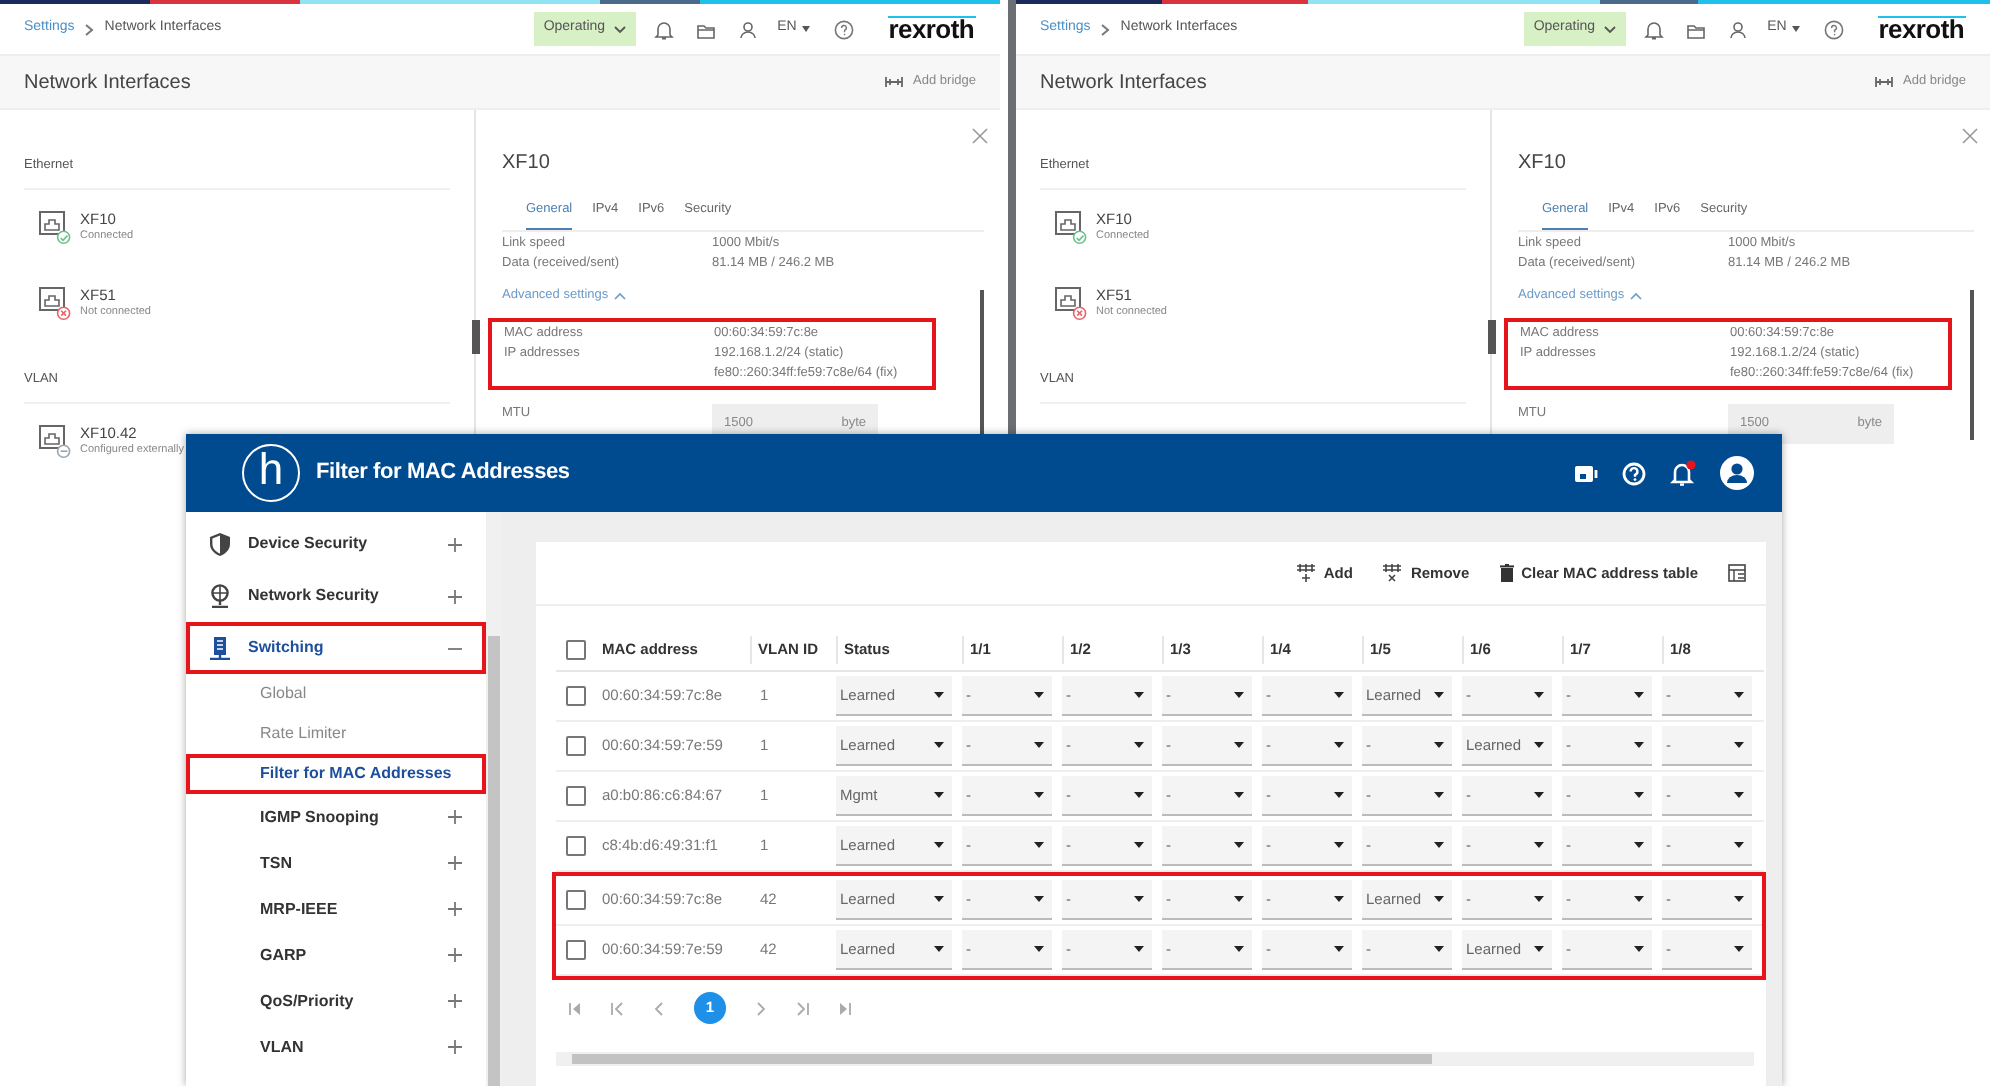 The height and width of the screenshot is (1086, 1998). What do you see at coordinates (1392, 573) in the screenshot?
I see `table-remove-icon` at bounding box center [1392, 573].